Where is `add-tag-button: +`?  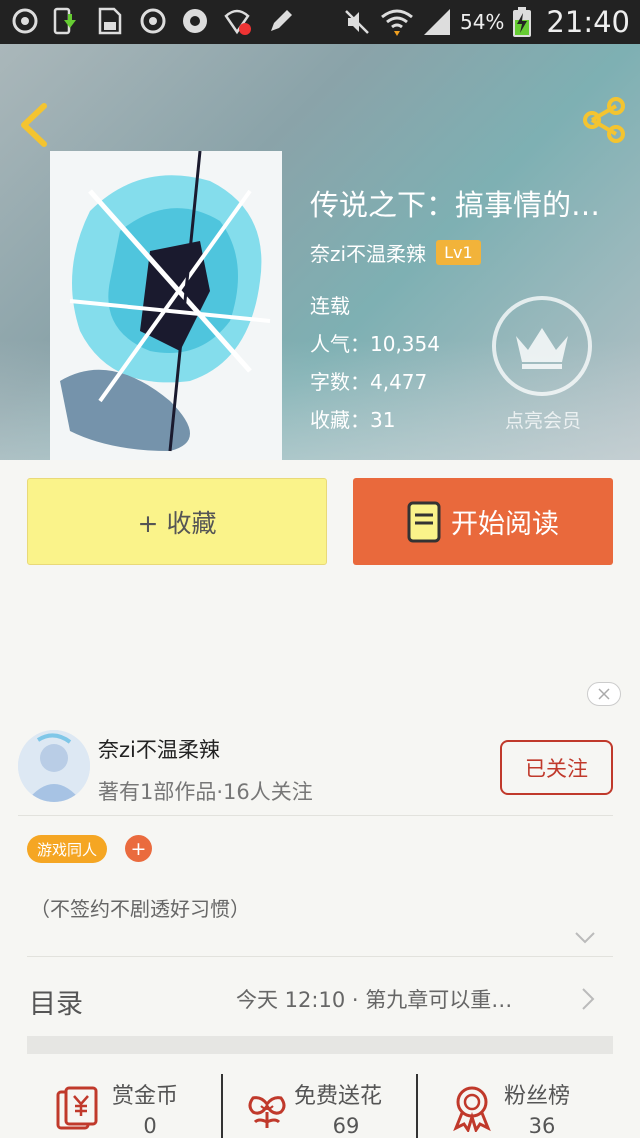 add-tag-button: + is located at coordinates (138, 848).